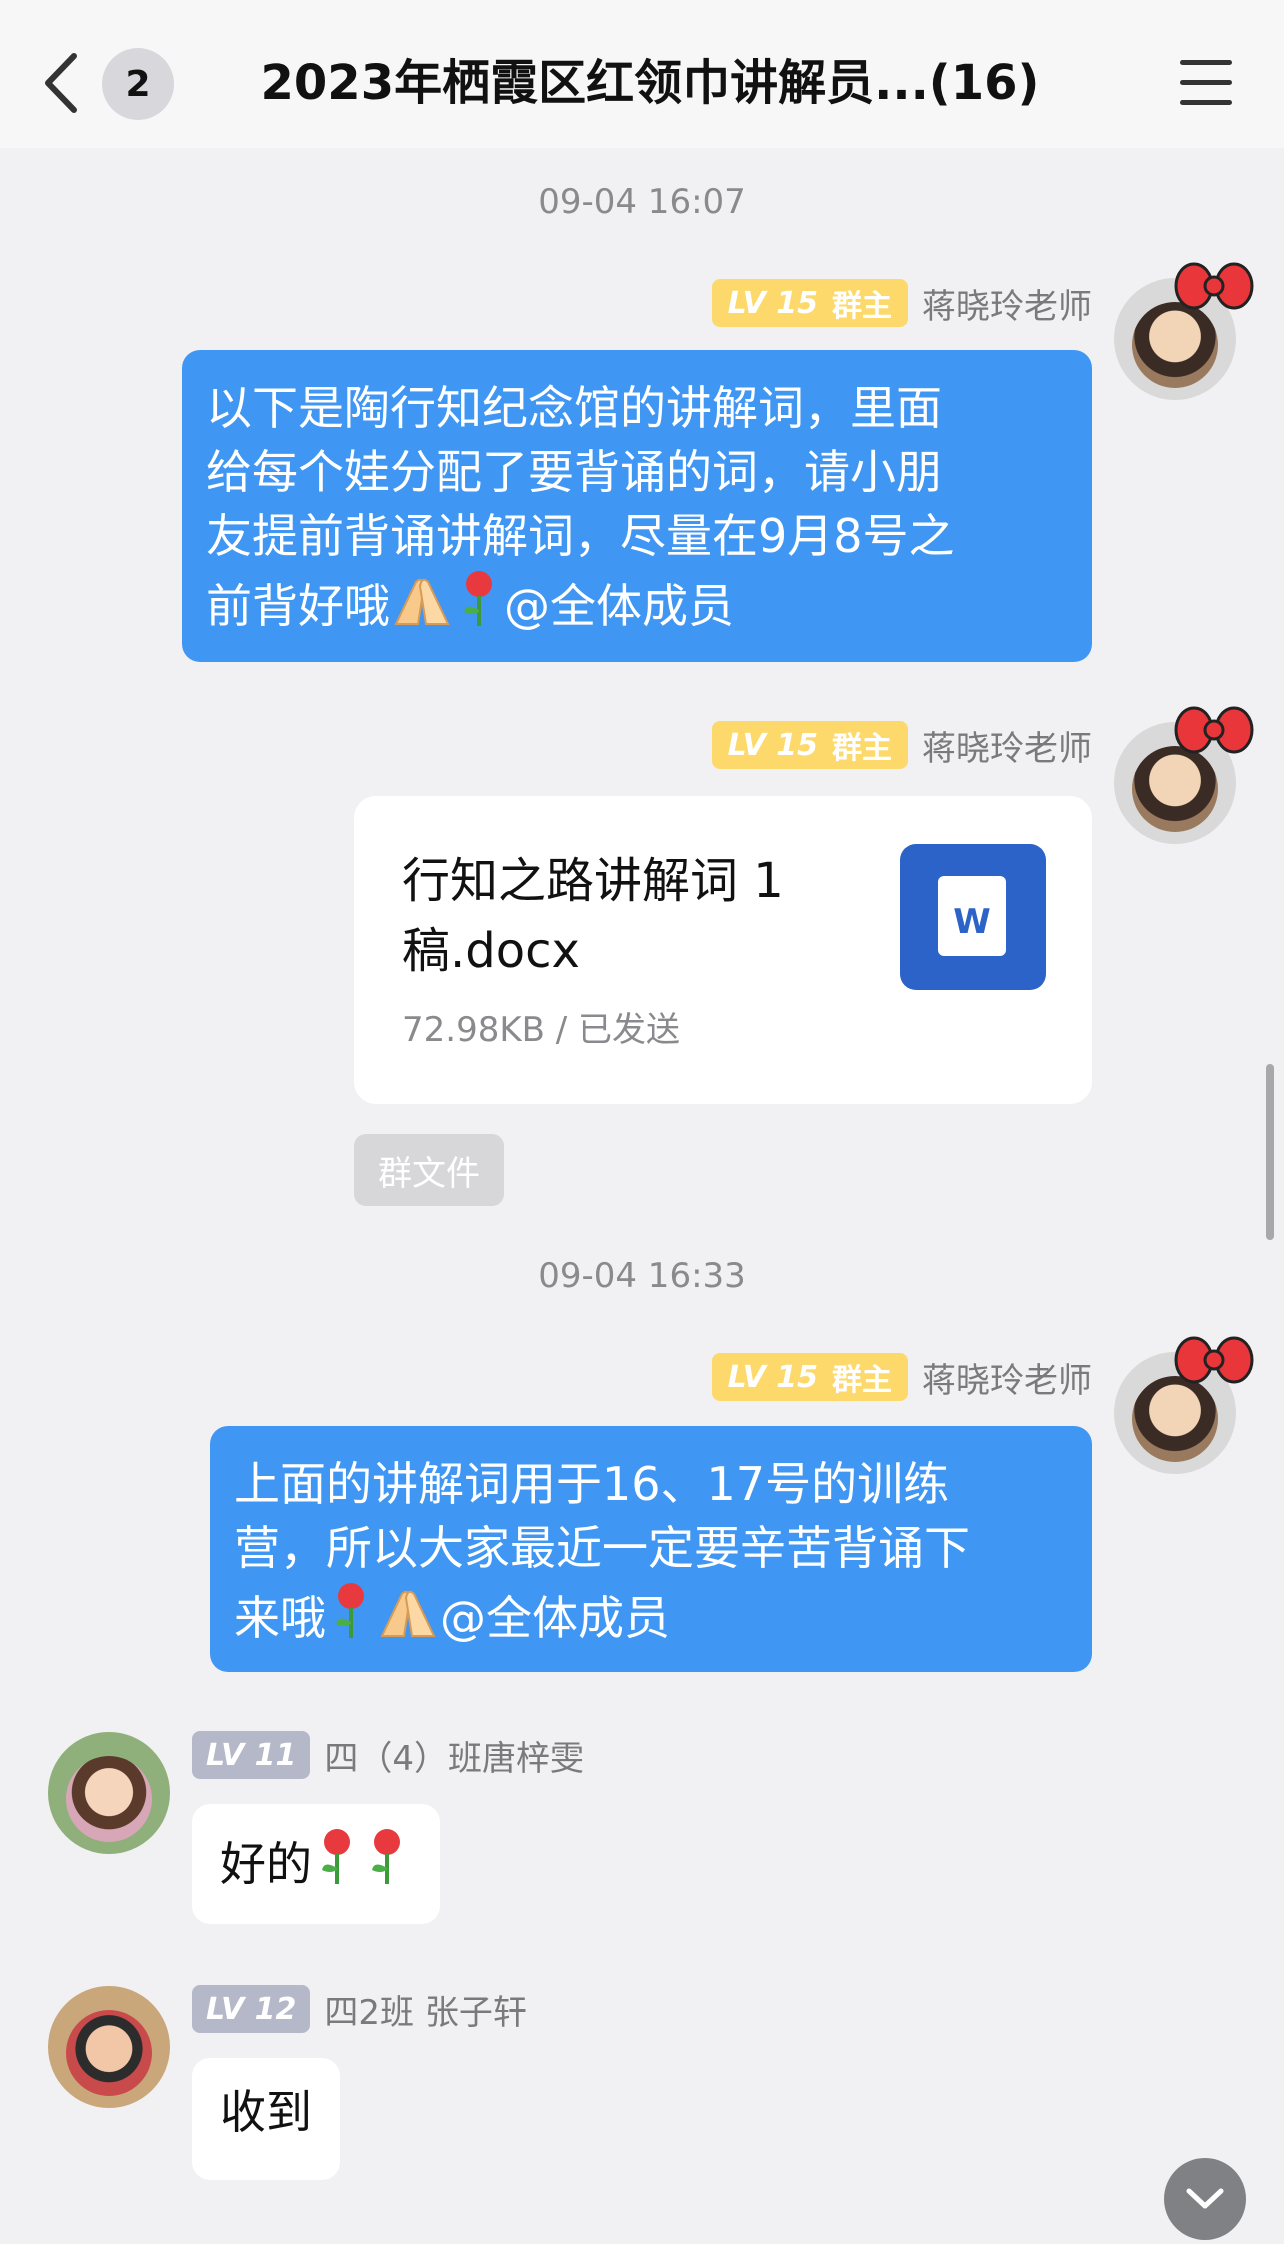 The width and height of the screenshot is (1284, 2244). What do you see at coordinates (138, 84) in the screenshot?
I see `unread-count-badge: 2` at bounding box center [138, 84].